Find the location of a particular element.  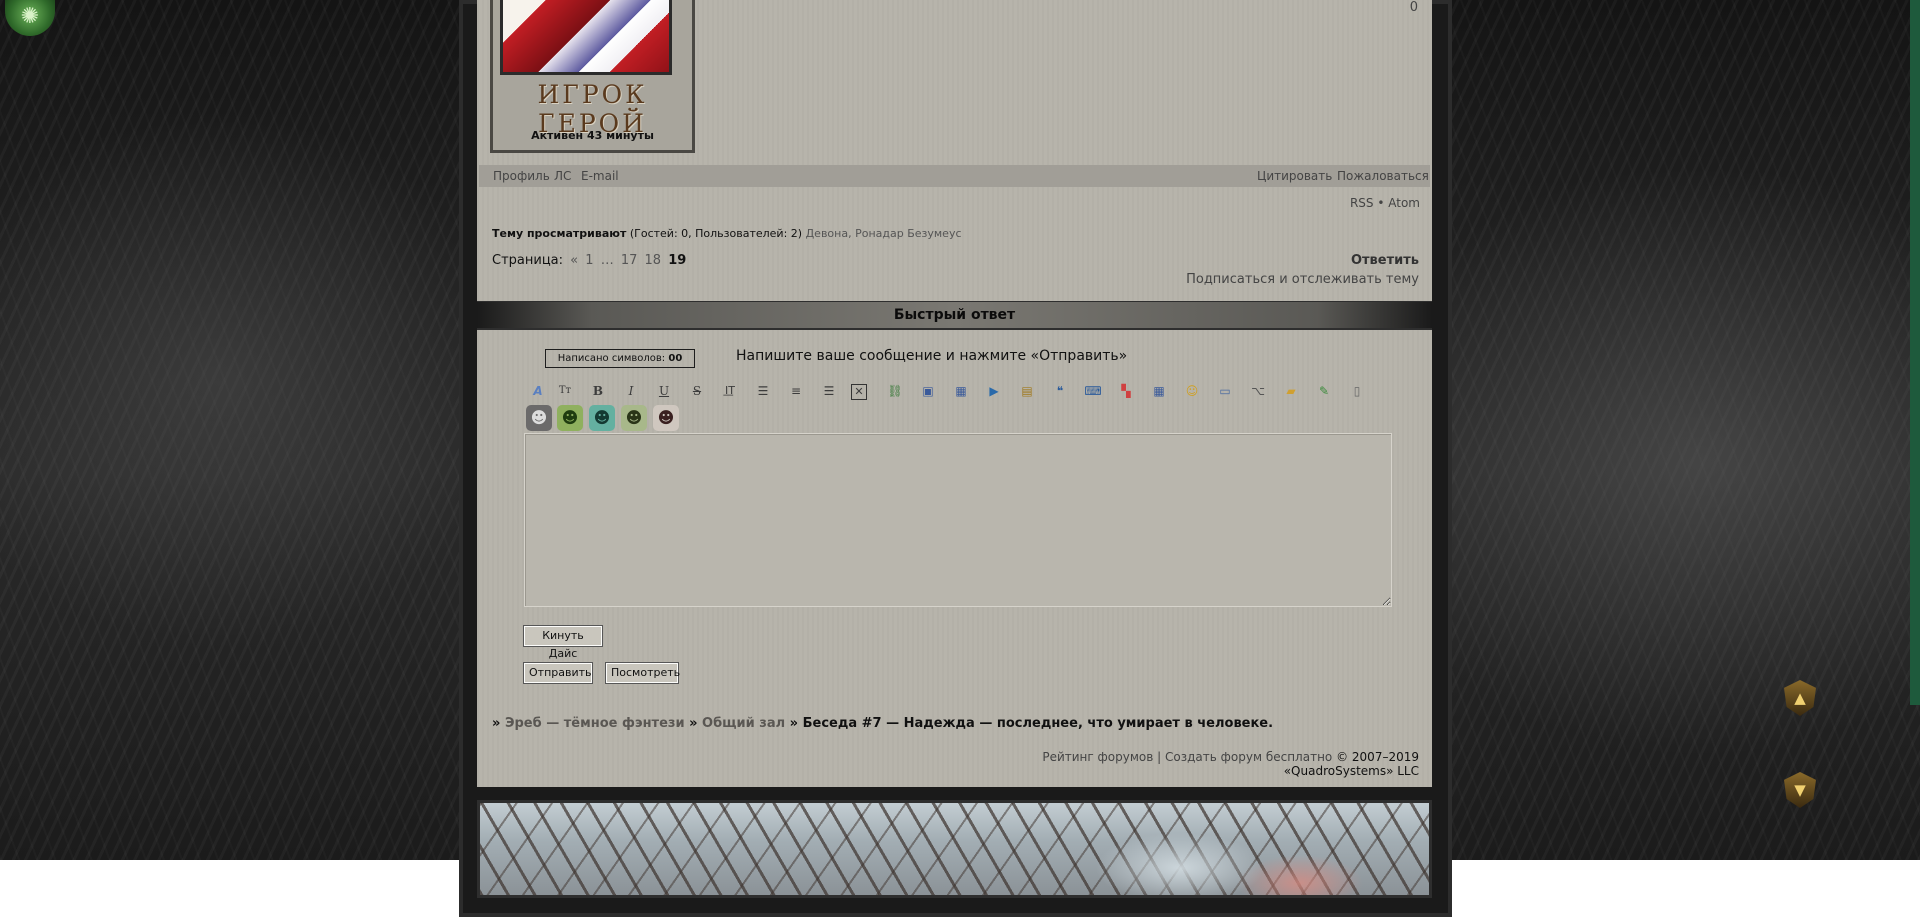

subscribe-link: Подписаться и отслеживать тему is located at coordinates (1284, 279).